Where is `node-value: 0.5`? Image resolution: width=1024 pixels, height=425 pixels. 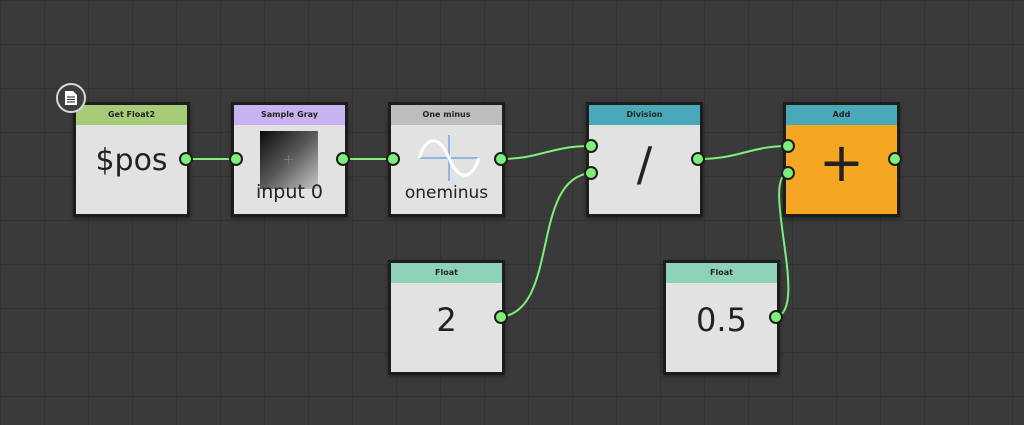
node-value: 0.5 is located at coordinates (721, 320).